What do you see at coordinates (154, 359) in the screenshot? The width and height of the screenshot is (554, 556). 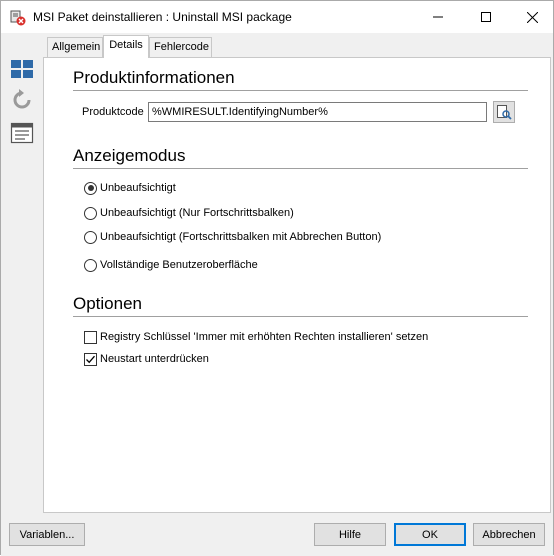 I see `checkbox-label: Neustart unterdrücken` at bounding box center [154, 359].